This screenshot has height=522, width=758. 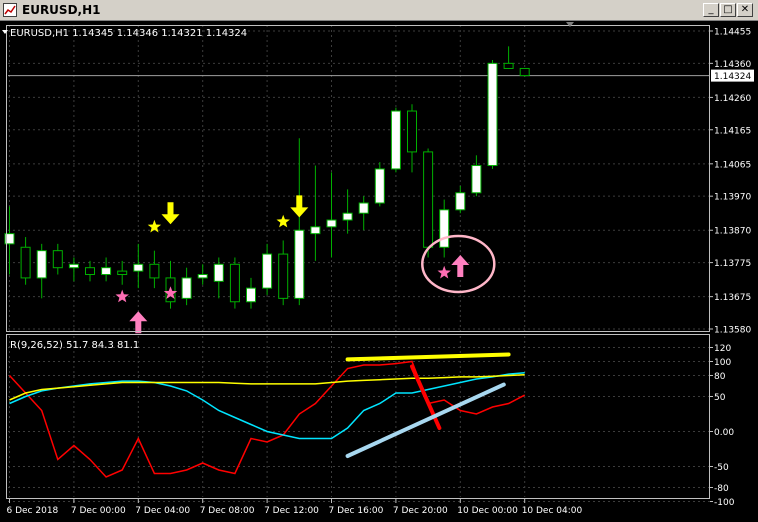 What do you see at coordinates (732, 298) in the screenshot?
I see `price-tick-label: 1.13675` at bounding box center [732, 298].